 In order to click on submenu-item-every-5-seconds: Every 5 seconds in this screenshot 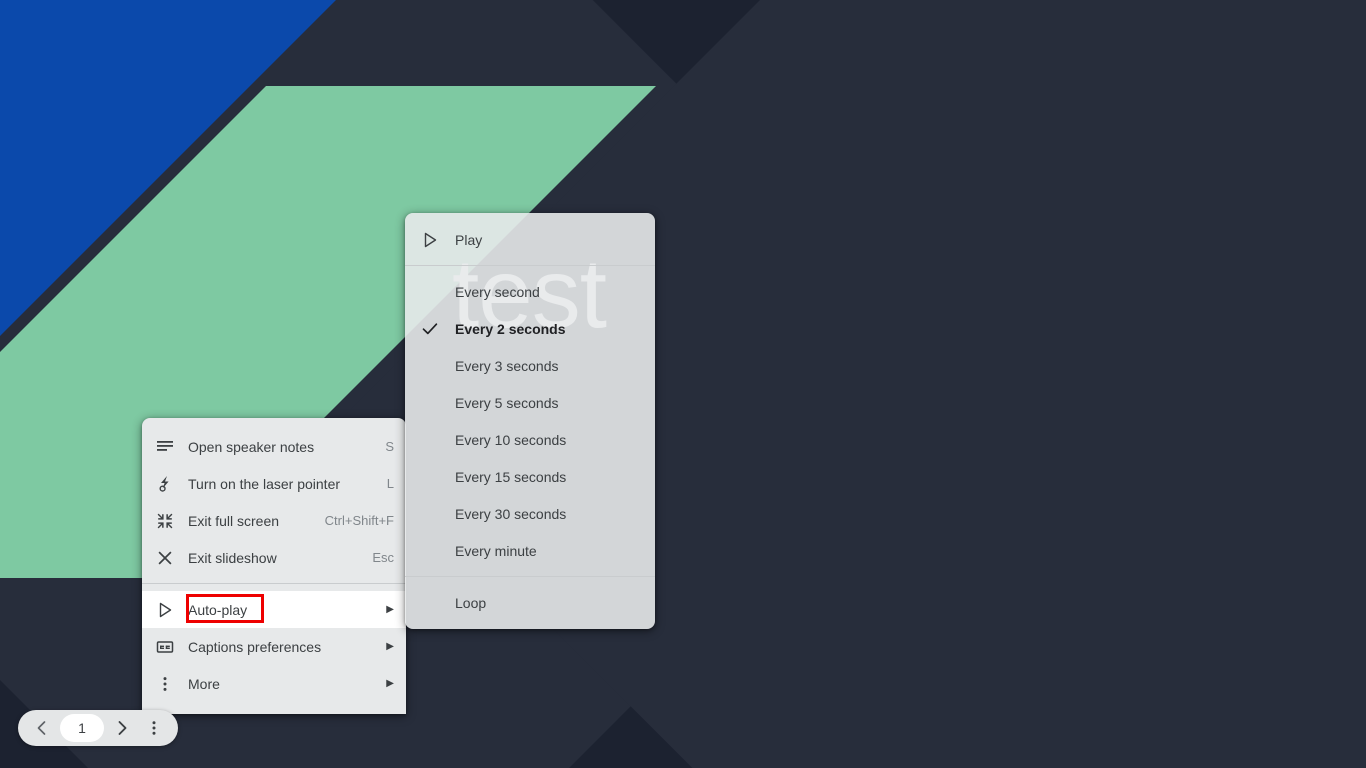, I will do `click(530, 402)`.